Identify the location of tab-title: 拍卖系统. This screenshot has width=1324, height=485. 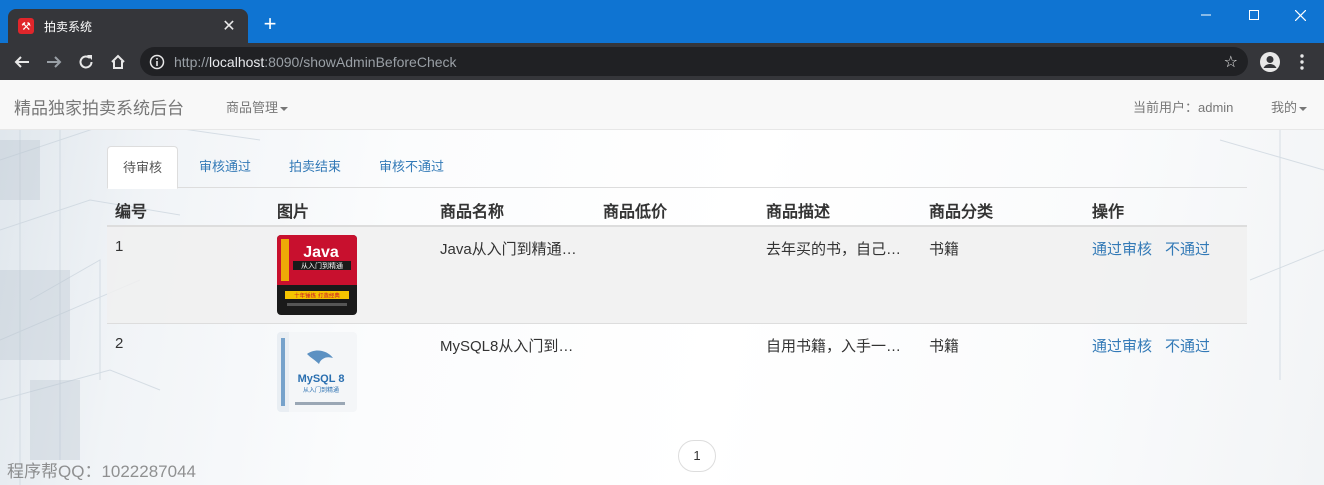
(68, 26).